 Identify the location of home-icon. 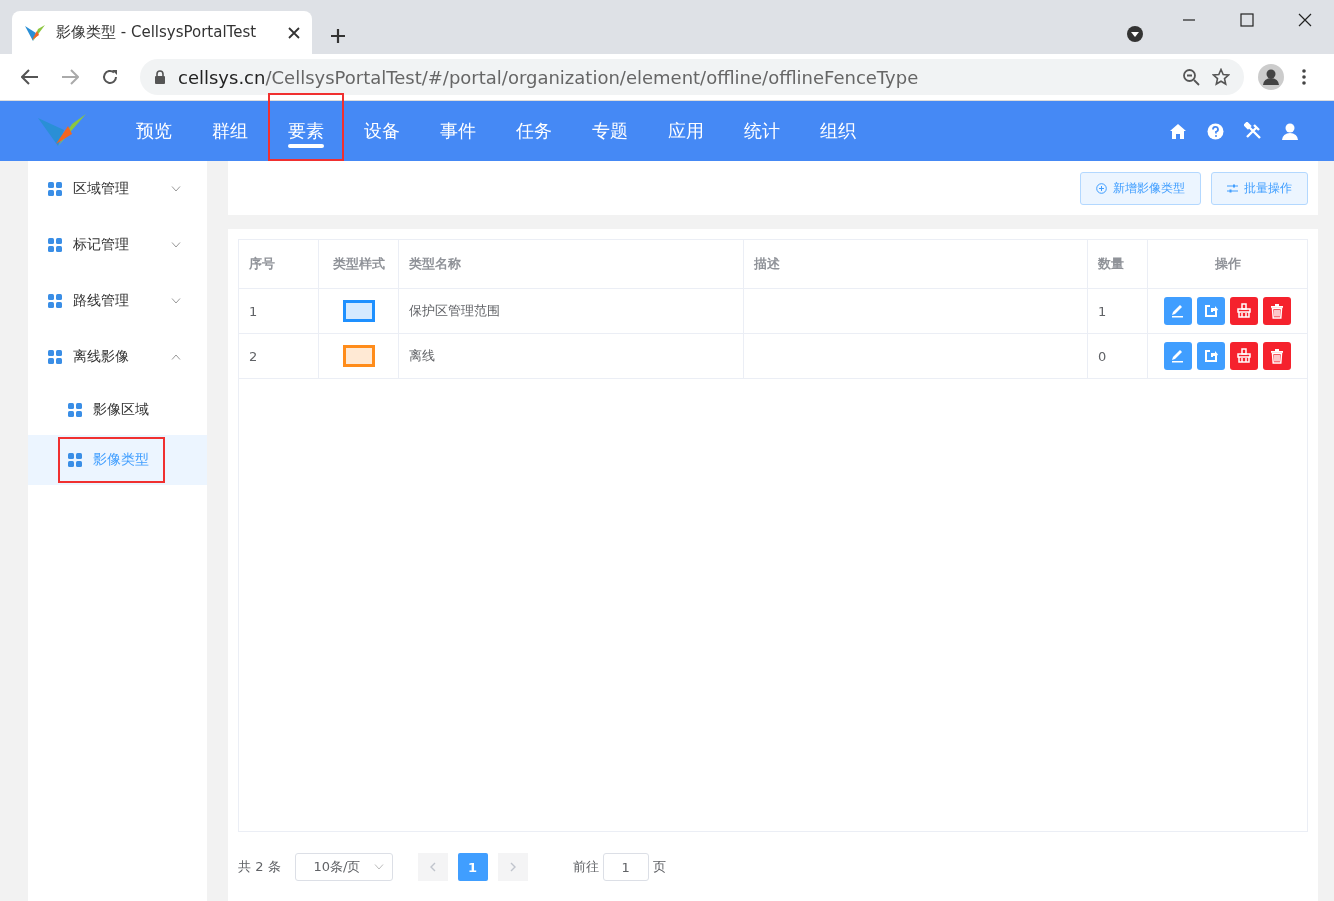
(1178, 131).